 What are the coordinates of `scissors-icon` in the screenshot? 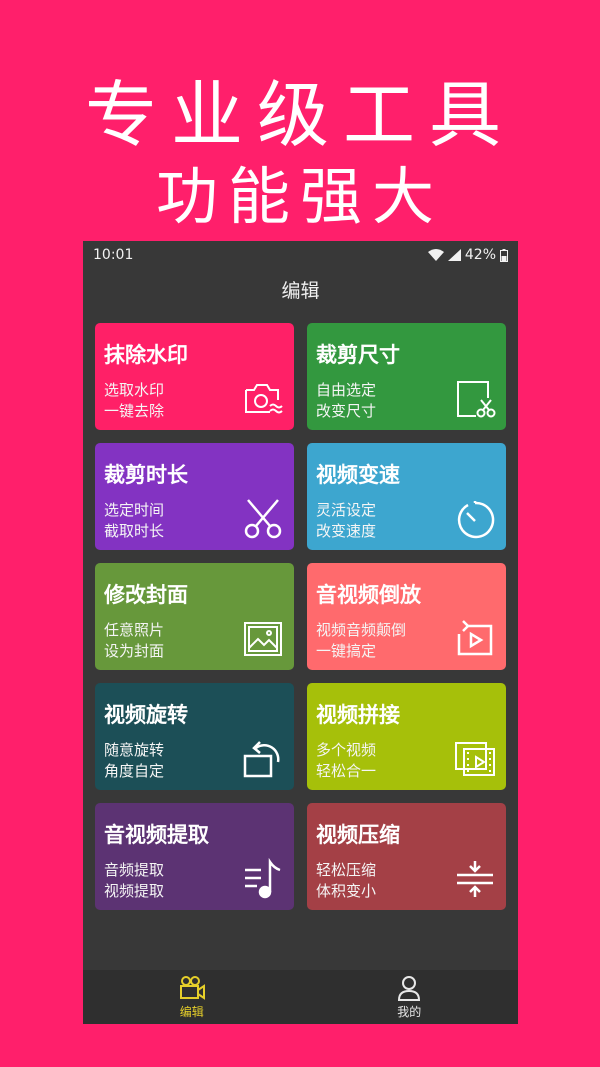 It's located at (263, 519).